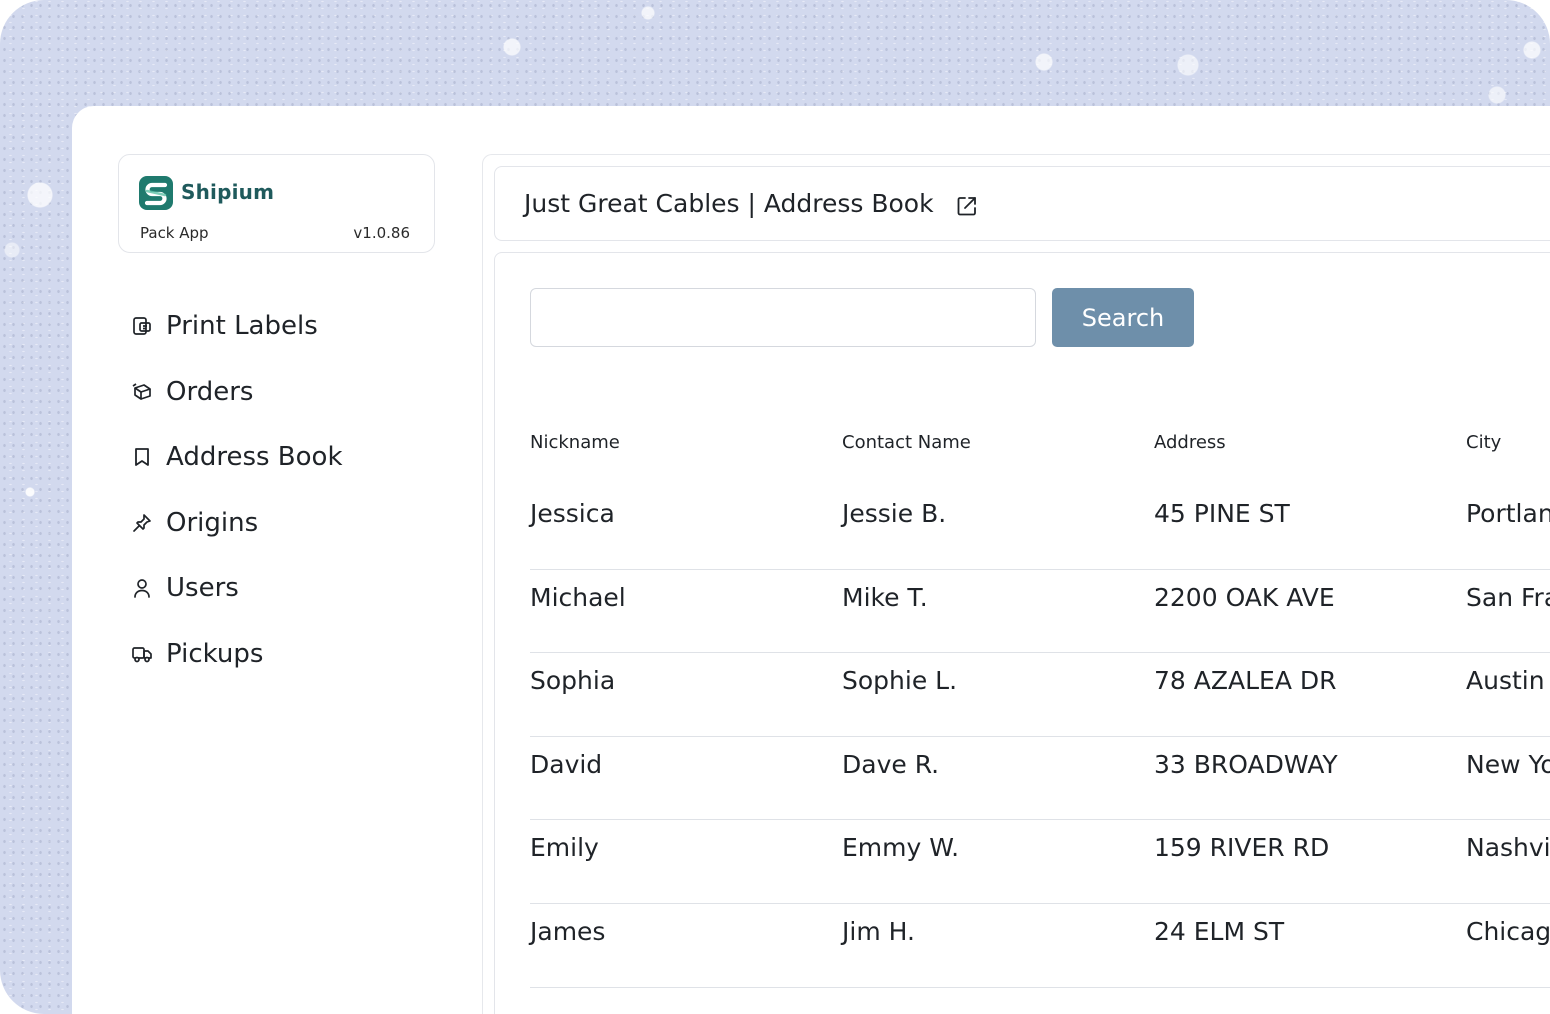 This screenshot has width=1550, height=1014. Describe the element at coordinates (1505, 681) in the screenshot. I see `cell-city: Austin` at that location.